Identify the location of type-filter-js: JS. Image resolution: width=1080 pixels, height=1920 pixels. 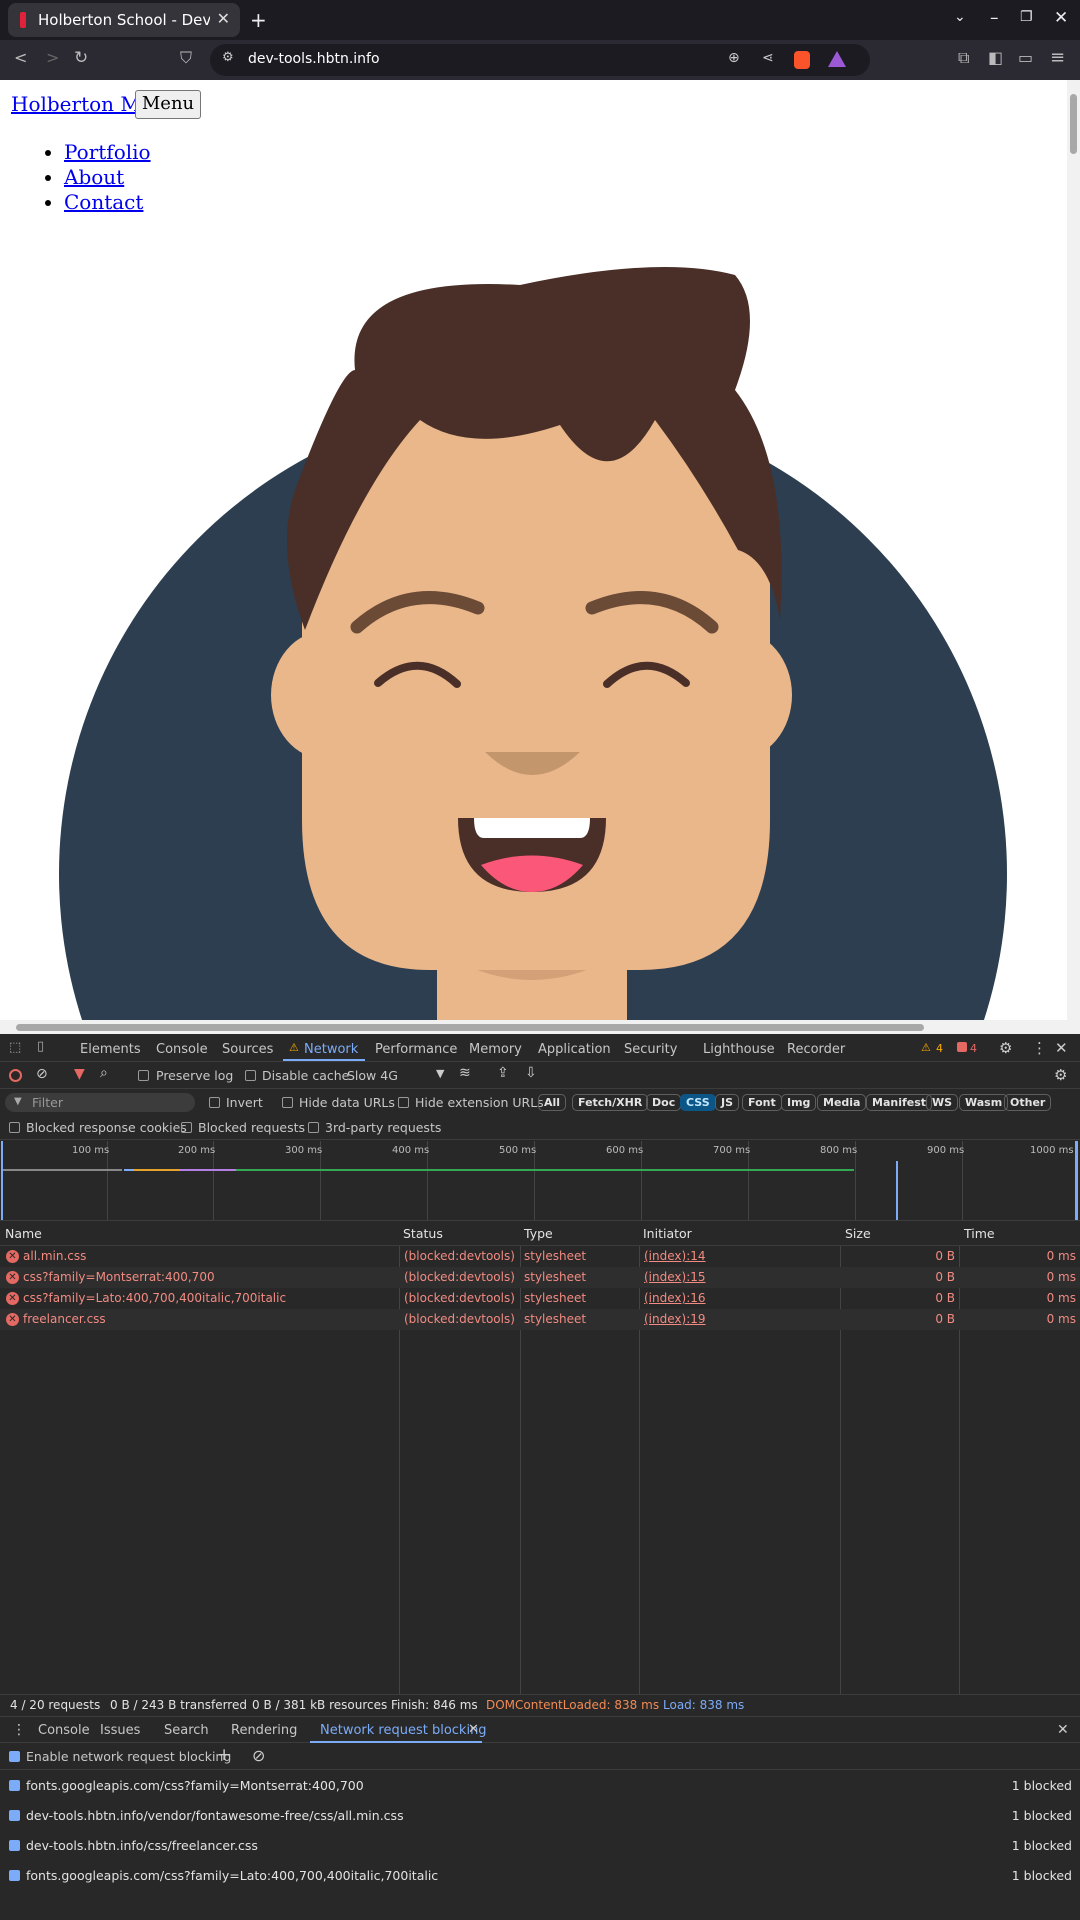
(727, 1102).